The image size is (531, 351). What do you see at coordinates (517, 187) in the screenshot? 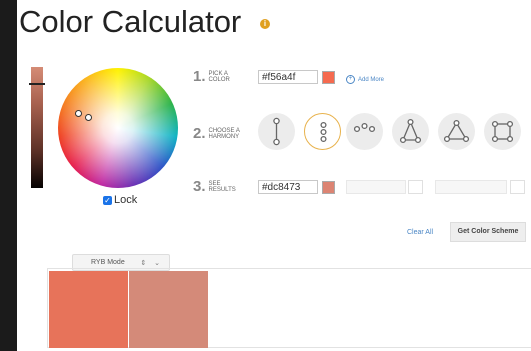
I see `result-slot-3-swatch` at bounding box center [517, 187].